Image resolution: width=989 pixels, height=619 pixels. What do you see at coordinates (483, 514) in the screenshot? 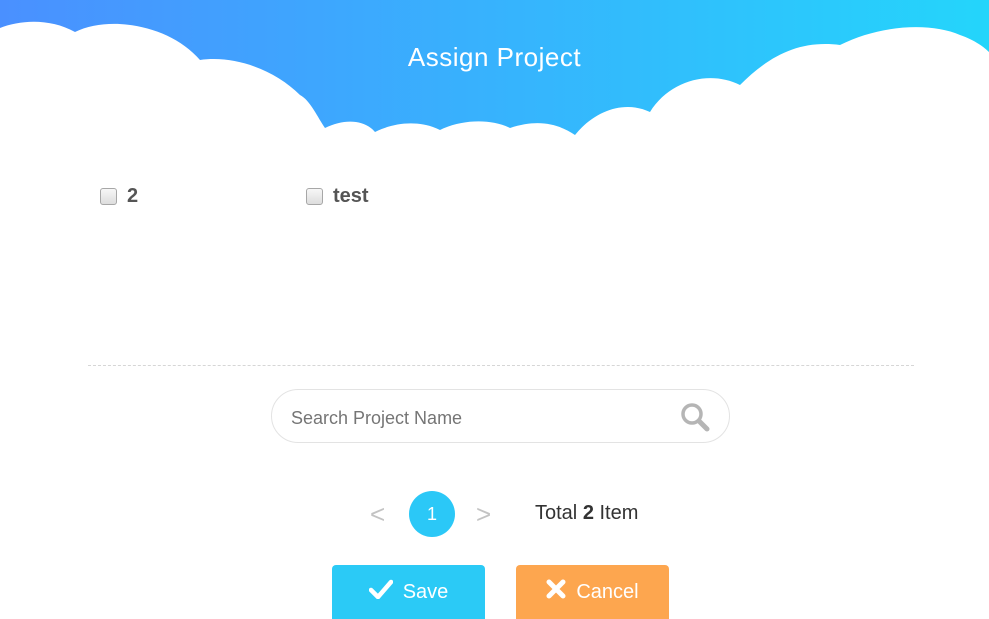
I see `next-page-button: >` at bounding box center [483, 514].